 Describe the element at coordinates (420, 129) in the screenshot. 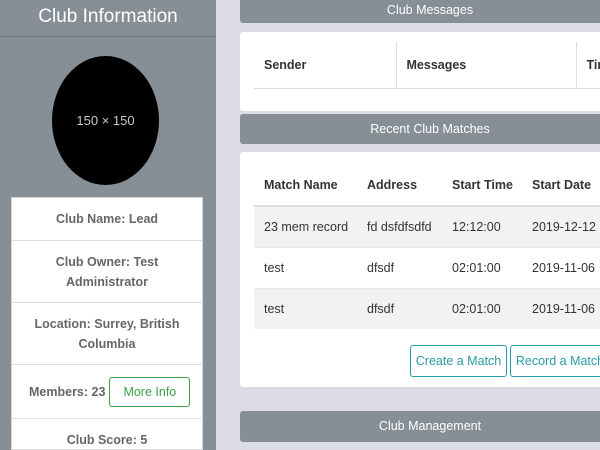

I see `matches-header: Recent Club Matches` at that location.